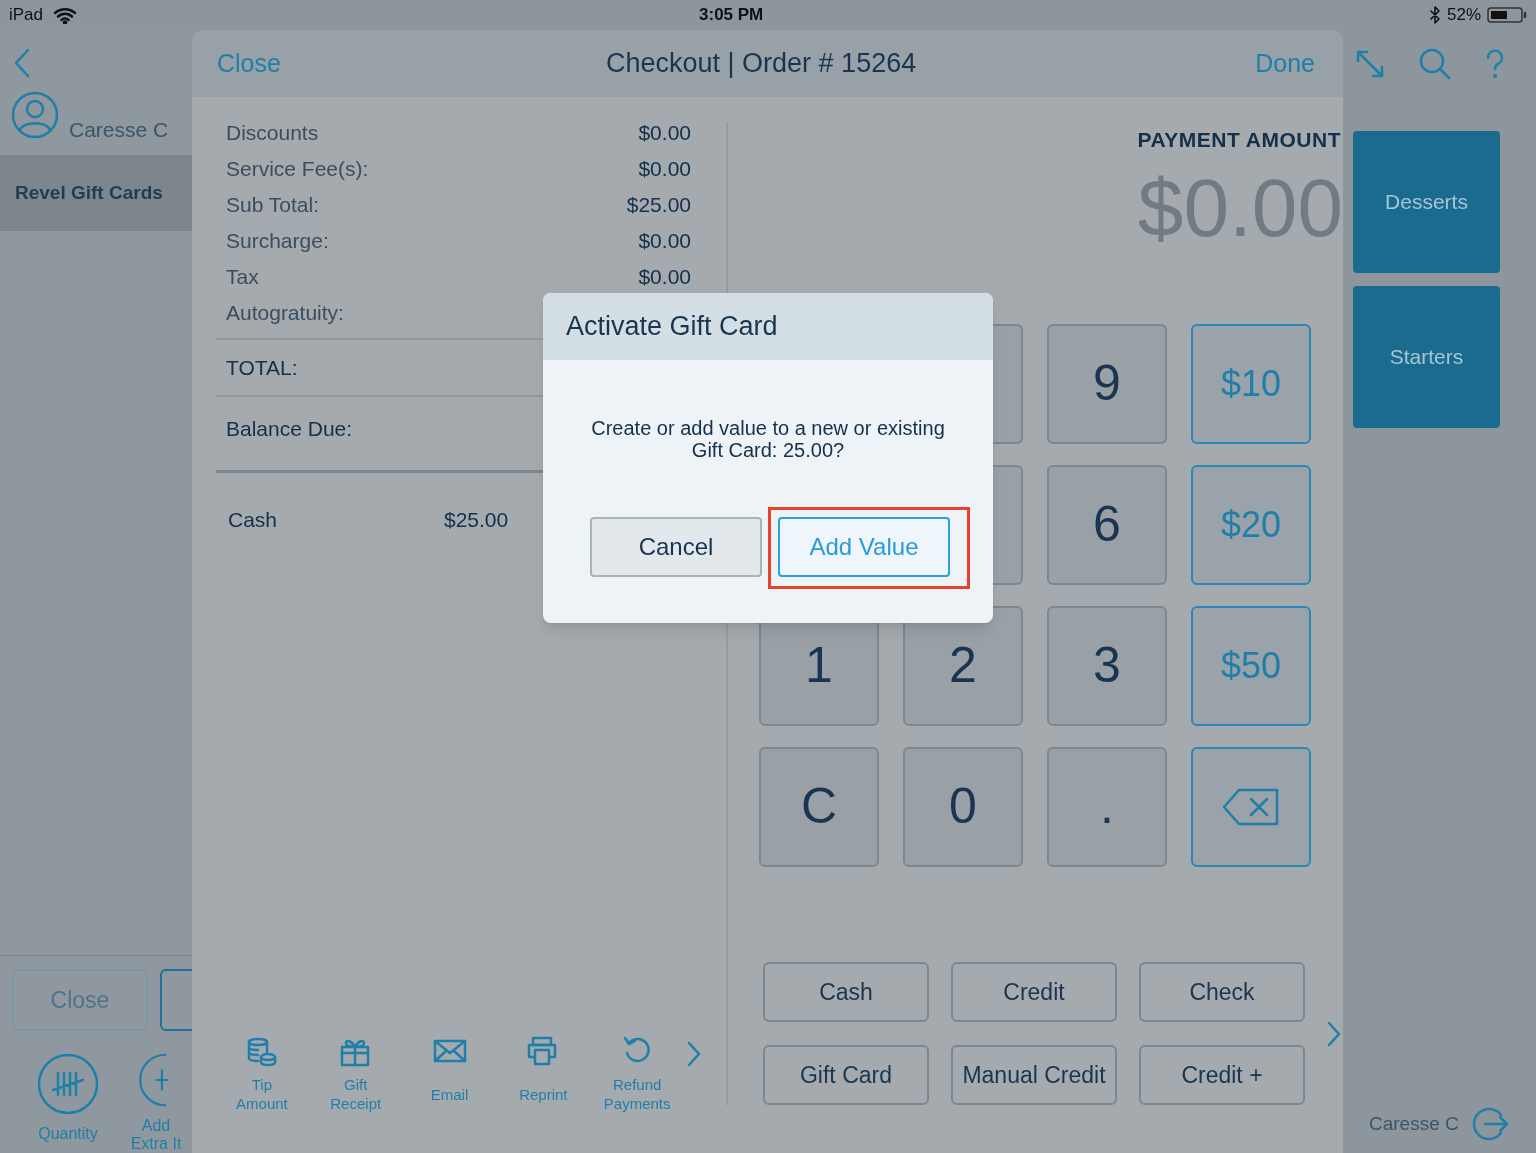 The width and height of the screenshot is (1536, 1153). Describe the element at coordinates (761, 64) in the screenshot. I see `sheet-title: Checkout | Order # 15264` at that location.